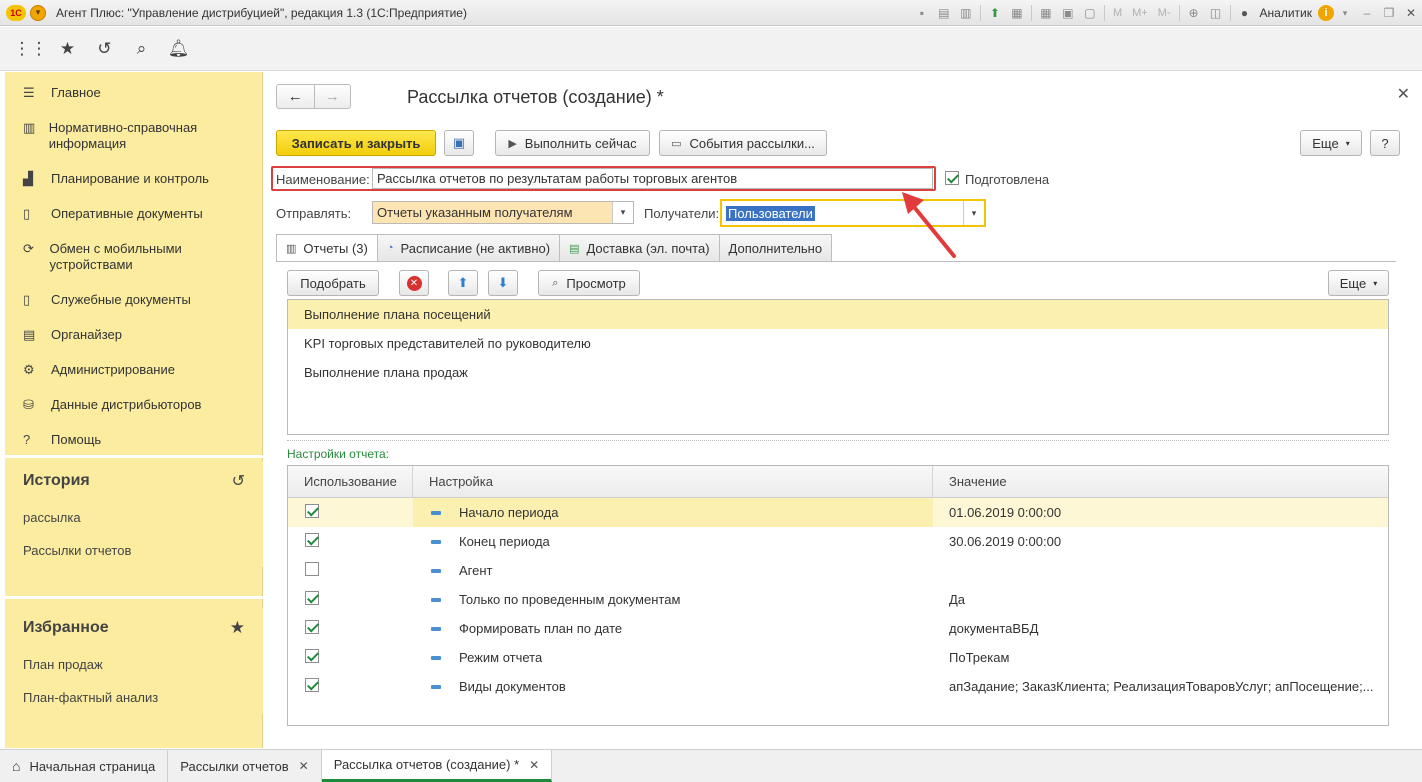  Describe the element at coordinates (1117, 13) in the screenshot. I see `memory-button: M` at that location.